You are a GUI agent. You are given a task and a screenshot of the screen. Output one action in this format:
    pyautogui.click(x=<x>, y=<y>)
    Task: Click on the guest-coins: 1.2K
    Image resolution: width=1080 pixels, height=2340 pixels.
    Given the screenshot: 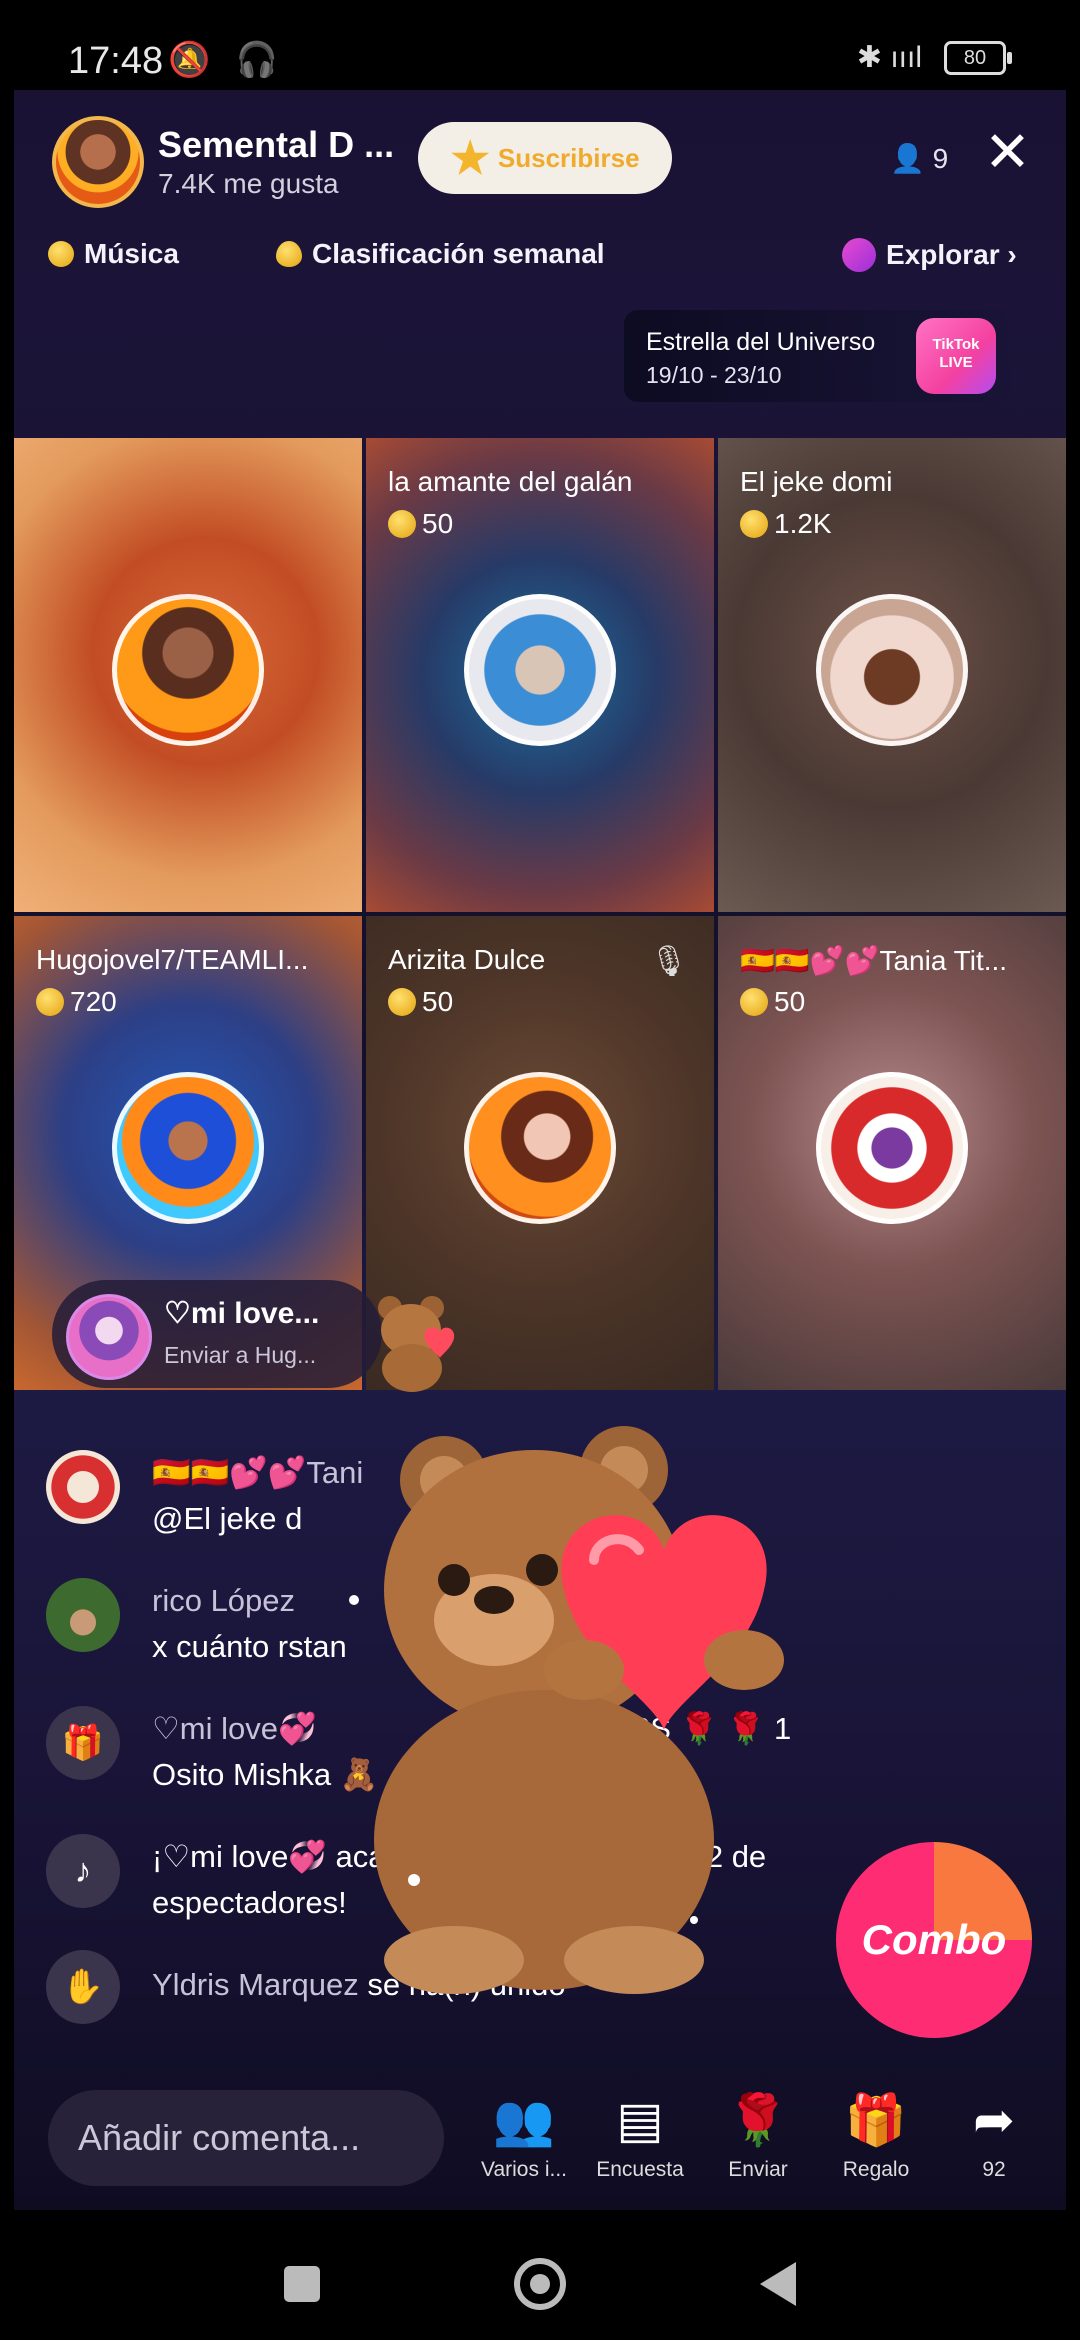 What is the action you would take?
    pyautogui.click(x=786, y=524)
    